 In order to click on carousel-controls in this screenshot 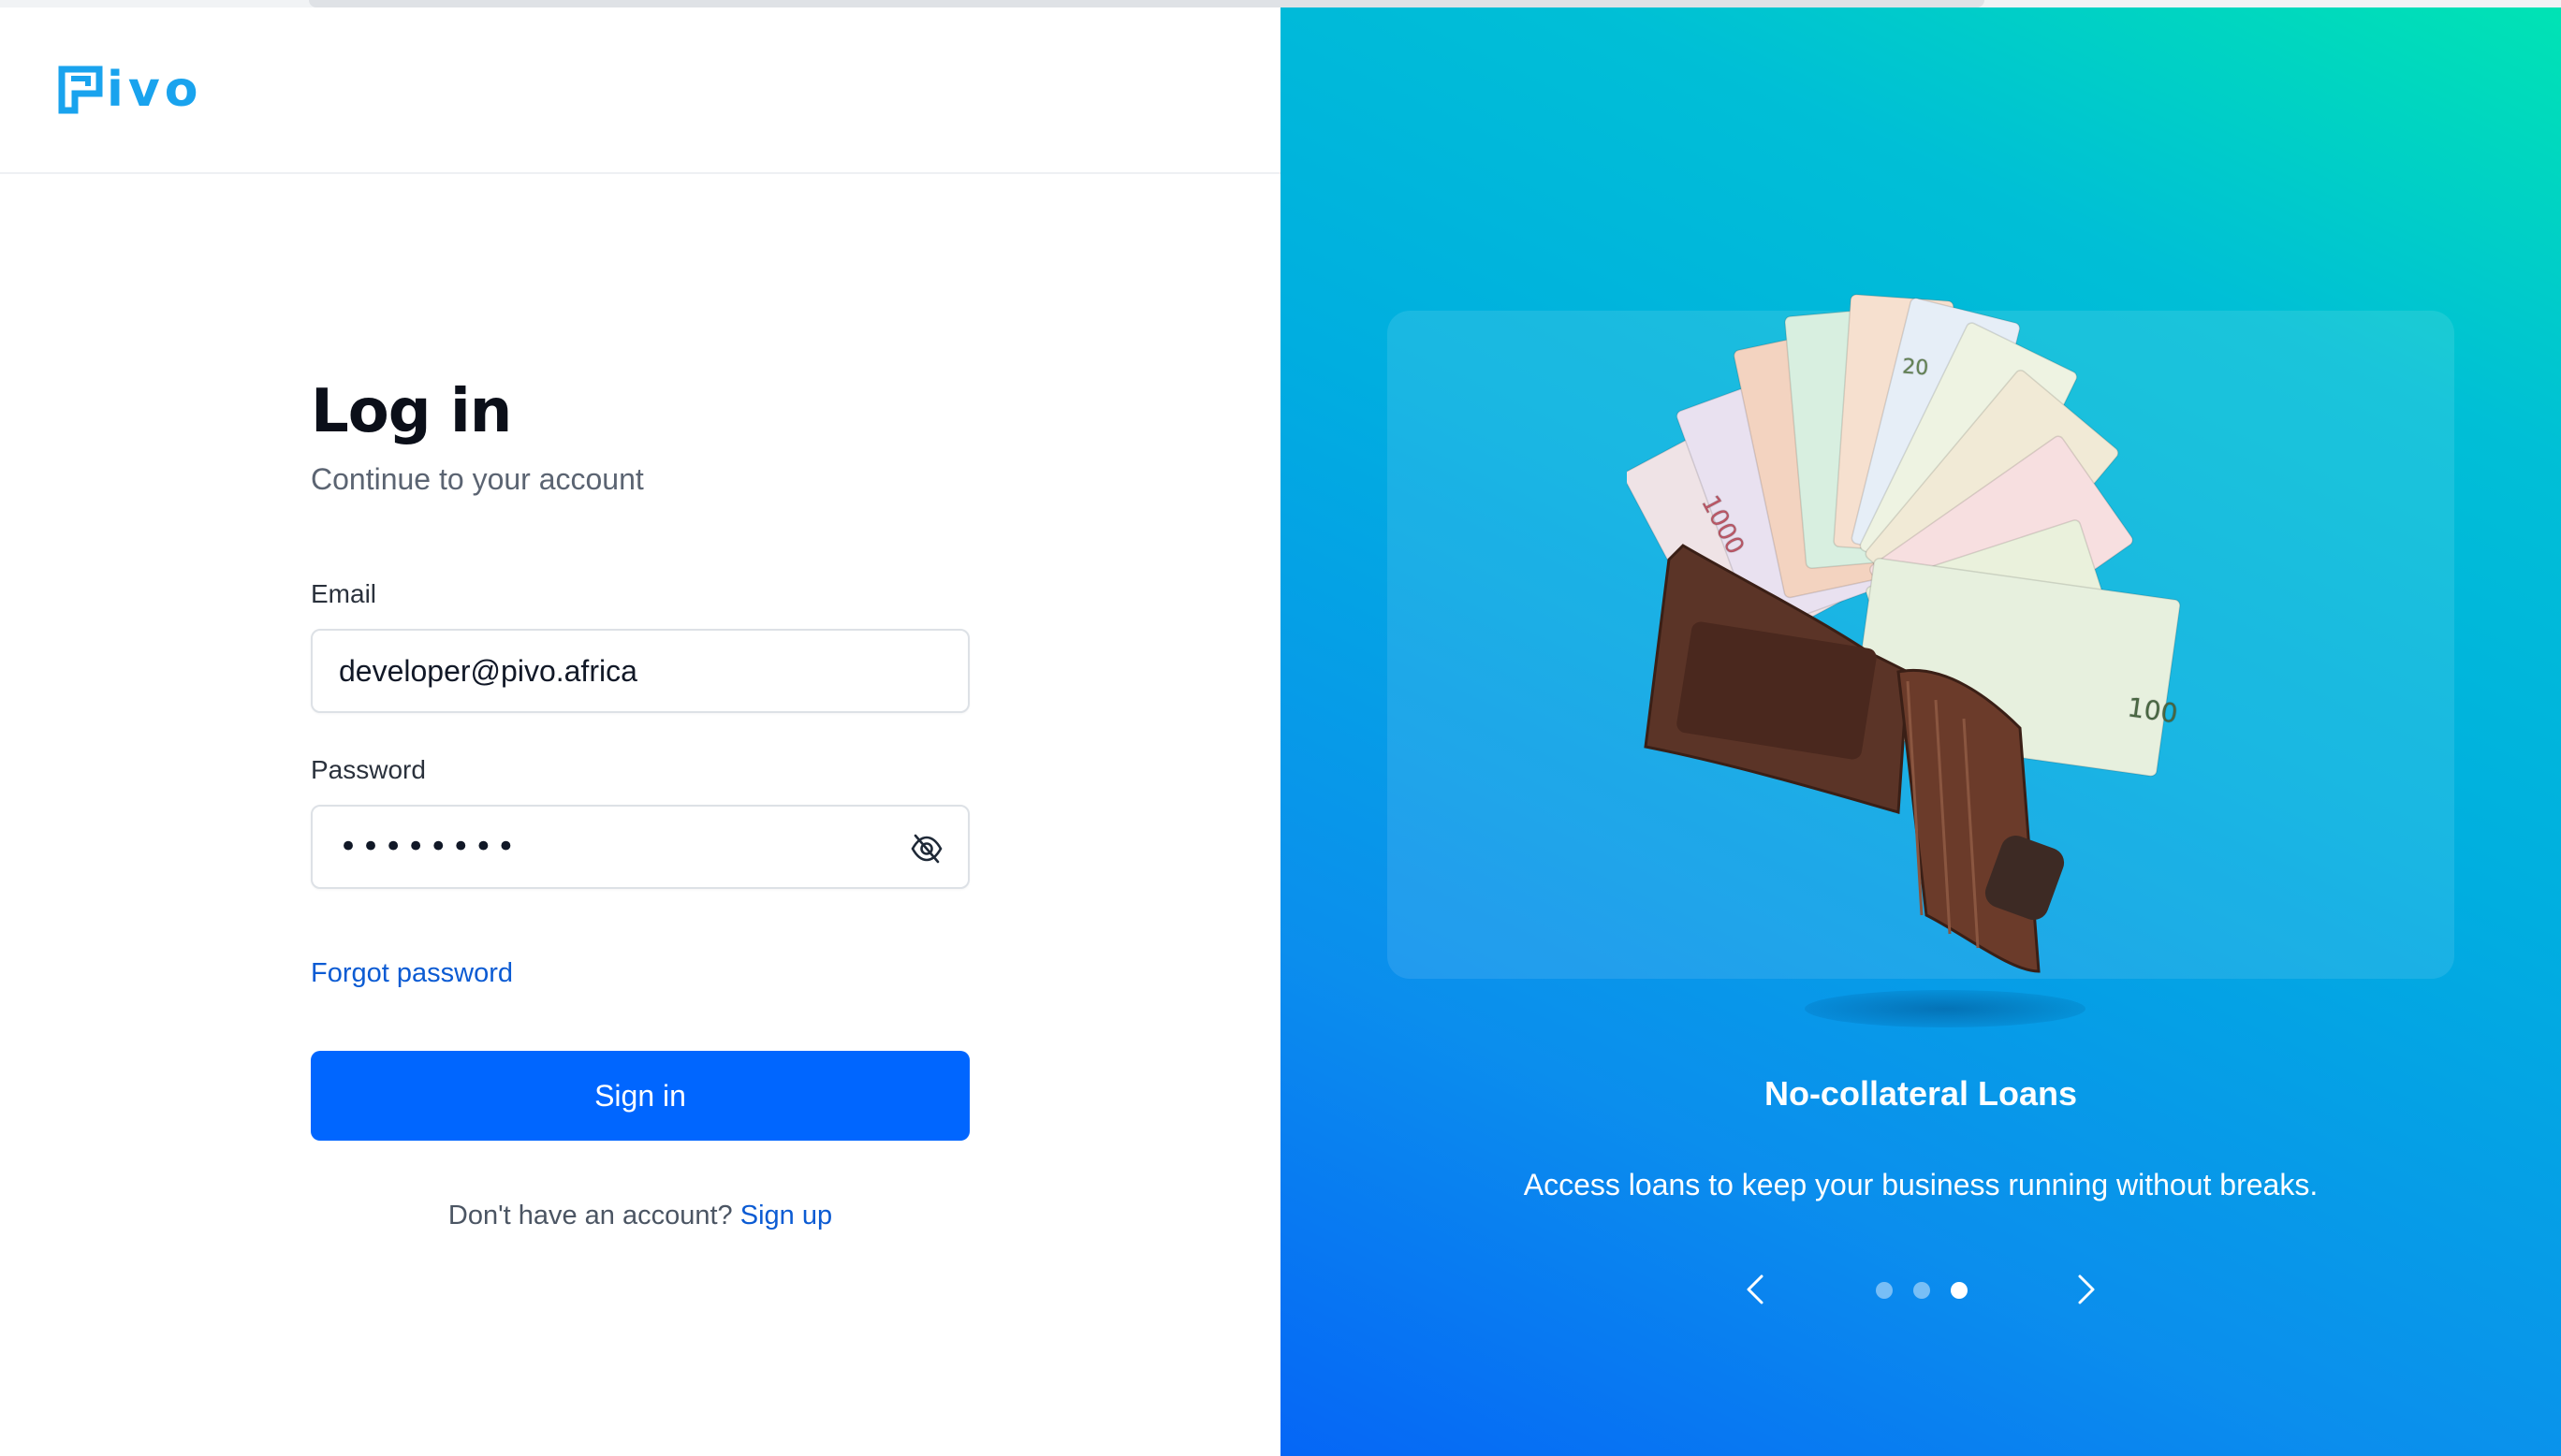, I will do `click(1920, 1289)`.